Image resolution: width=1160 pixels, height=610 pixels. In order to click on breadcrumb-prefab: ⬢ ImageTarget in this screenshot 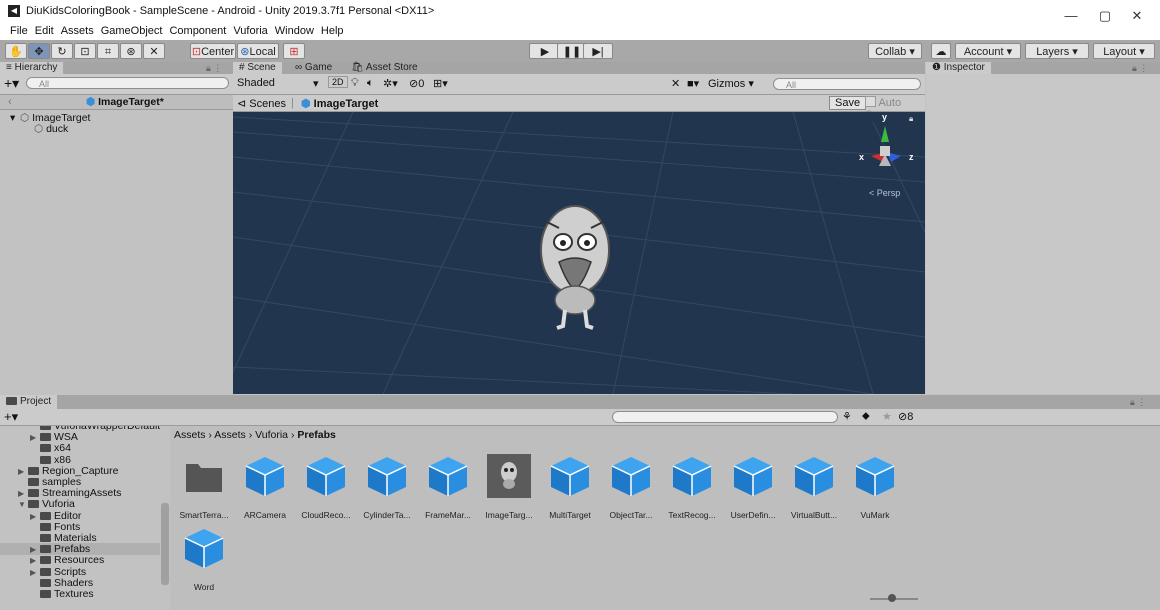, I will do `click(339, 103)`.